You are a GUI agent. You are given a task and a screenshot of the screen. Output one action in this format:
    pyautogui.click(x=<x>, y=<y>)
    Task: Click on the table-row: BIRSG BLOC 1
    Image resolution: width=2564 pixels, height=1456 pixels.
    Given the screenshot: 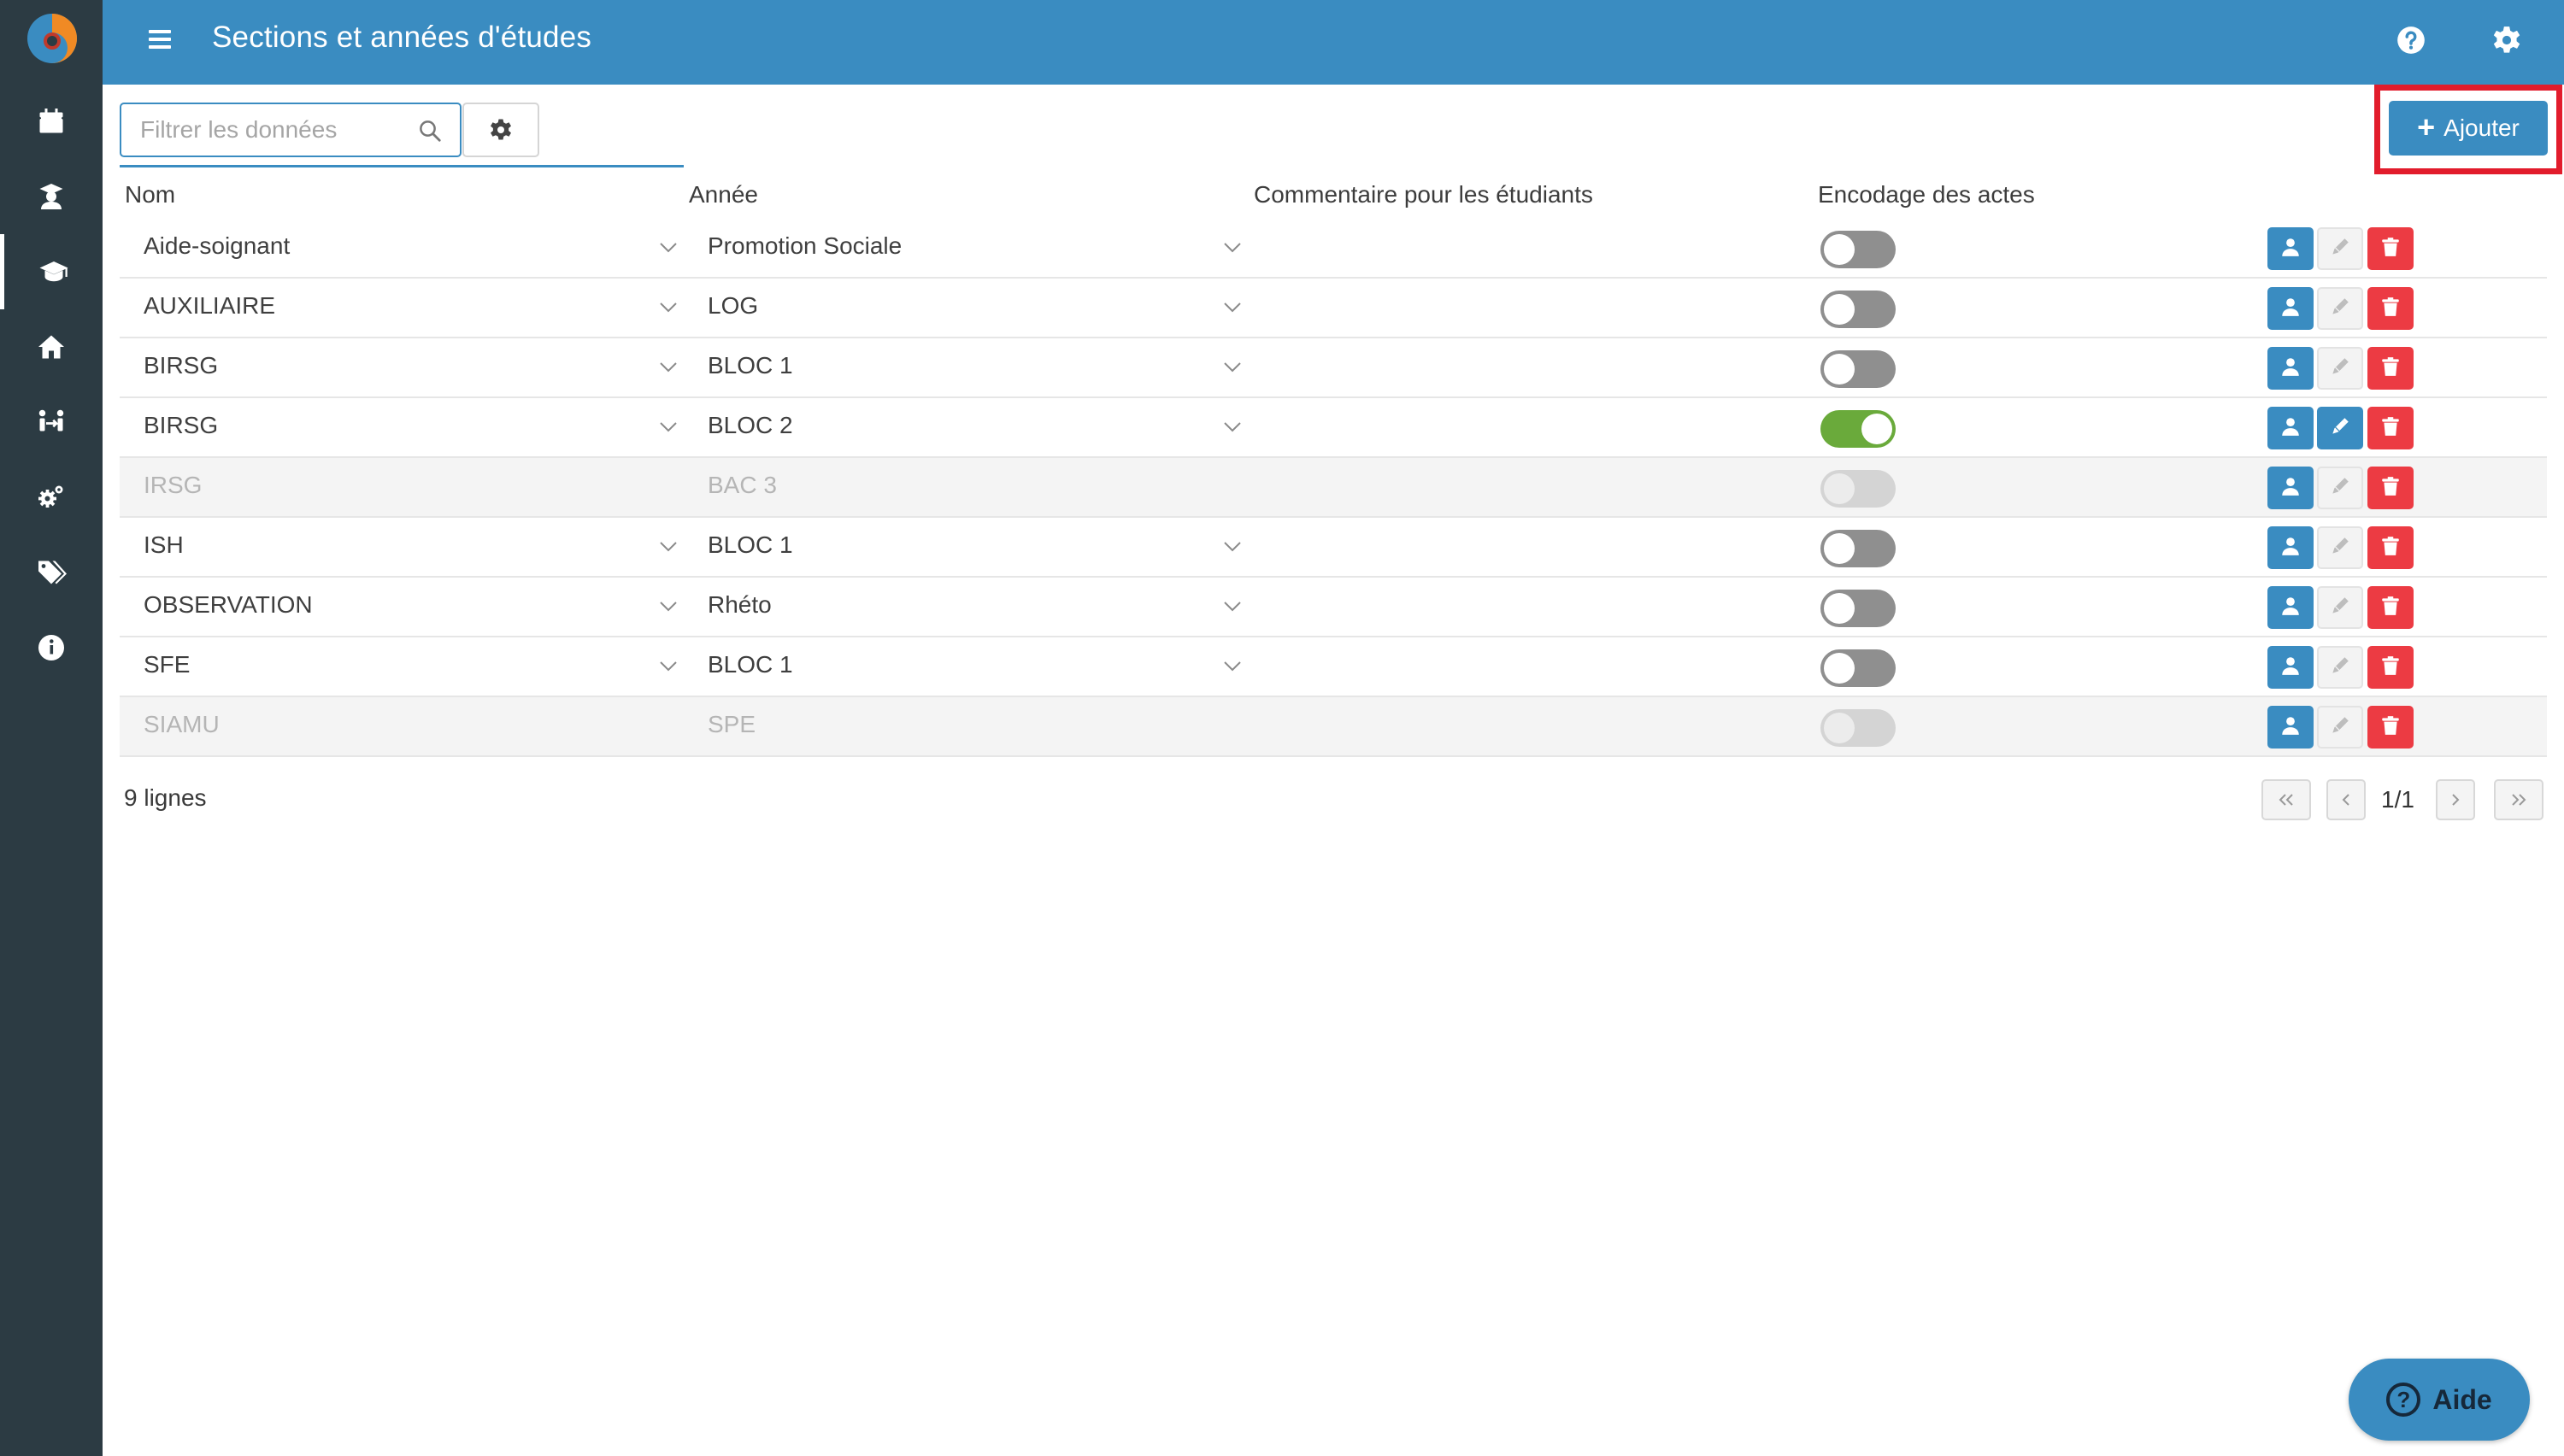 What is the action you would take?
    pyautogui.click(x=1333, y=368)
    